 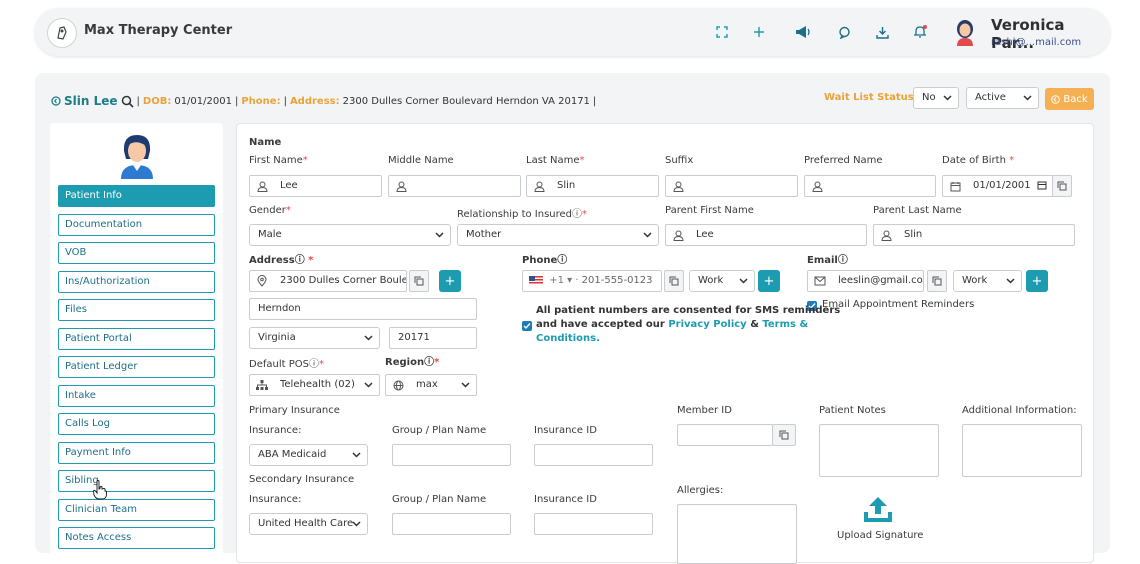 I want to click on phone-input: +1 ▾ · 201-555-0123, so click(x=592, y=281).